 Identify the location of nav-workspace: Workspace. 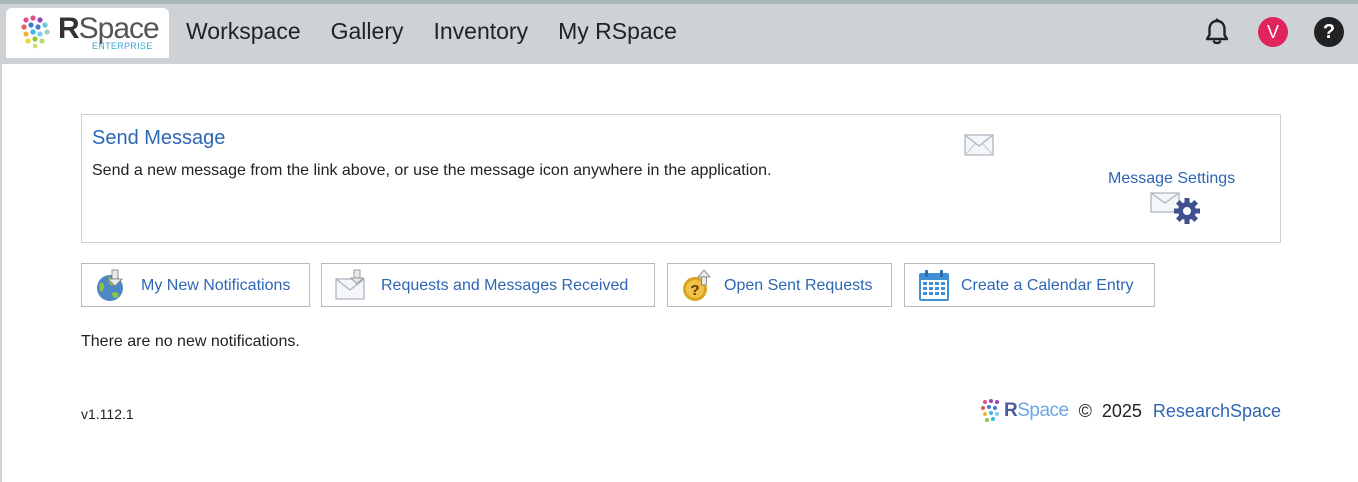
(243, 31).